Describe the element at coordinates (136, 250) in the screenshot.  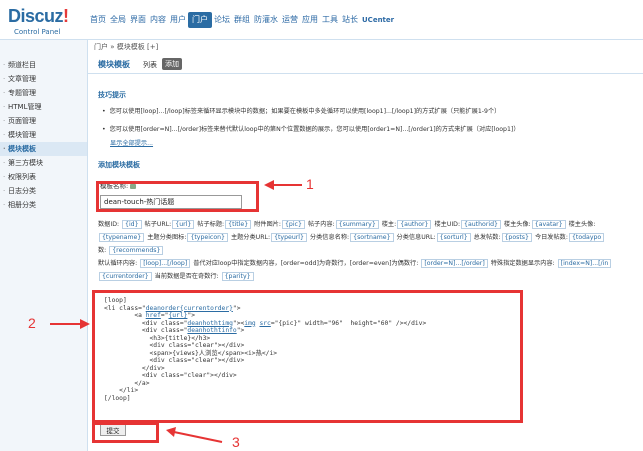
I see `var-tag: {recommends}` at that location.